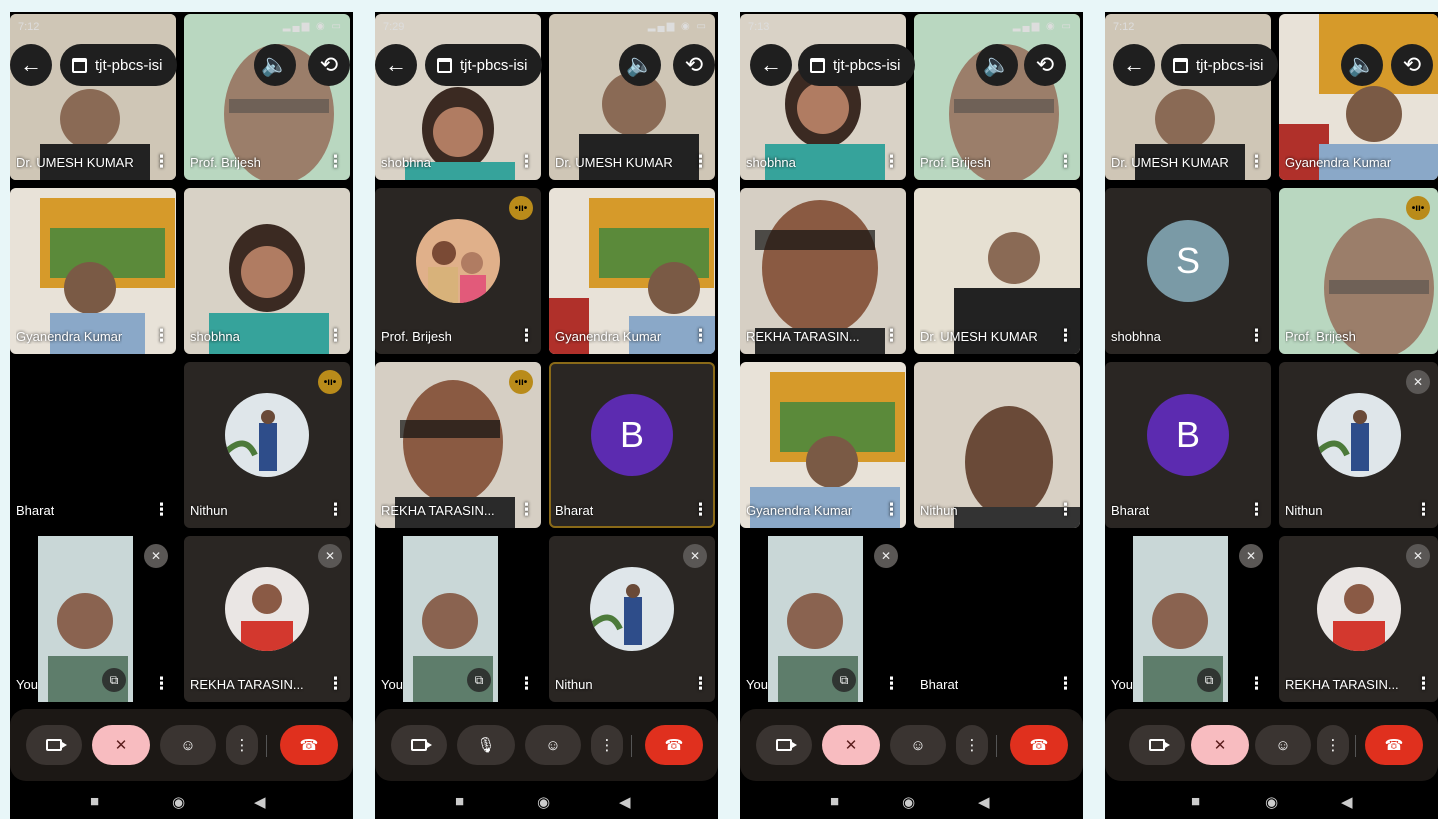  What do you see at coordinates (1358, 271) in the screenshot?
I see `participant-tile: •ıı• Prof. Brijesh` at bounding box center [1358, 271].